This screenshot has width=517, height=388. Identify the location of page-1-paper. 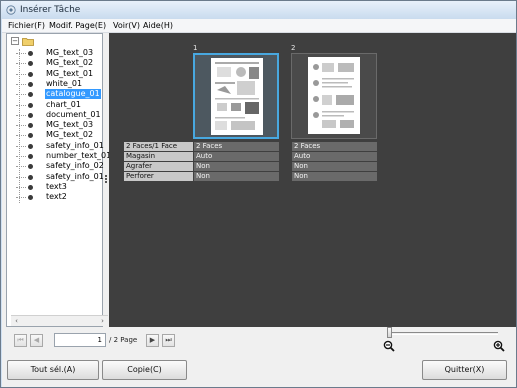
(237, 96).